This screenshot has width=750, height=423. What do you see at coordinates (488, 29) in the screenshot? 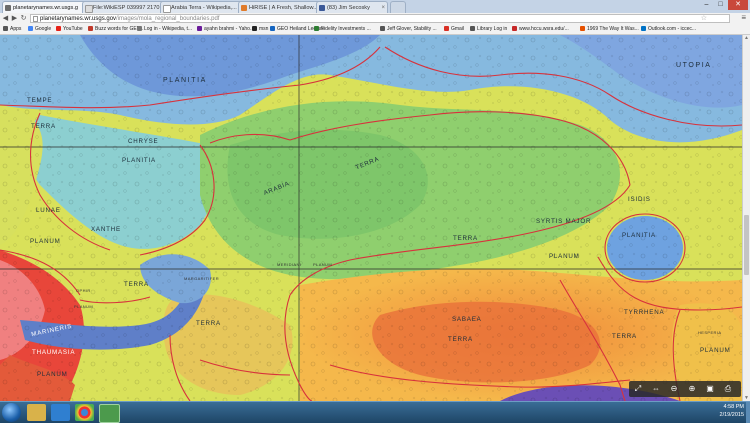
I see `bookmark-item: Library Log in` at bounding box center [488, 29].